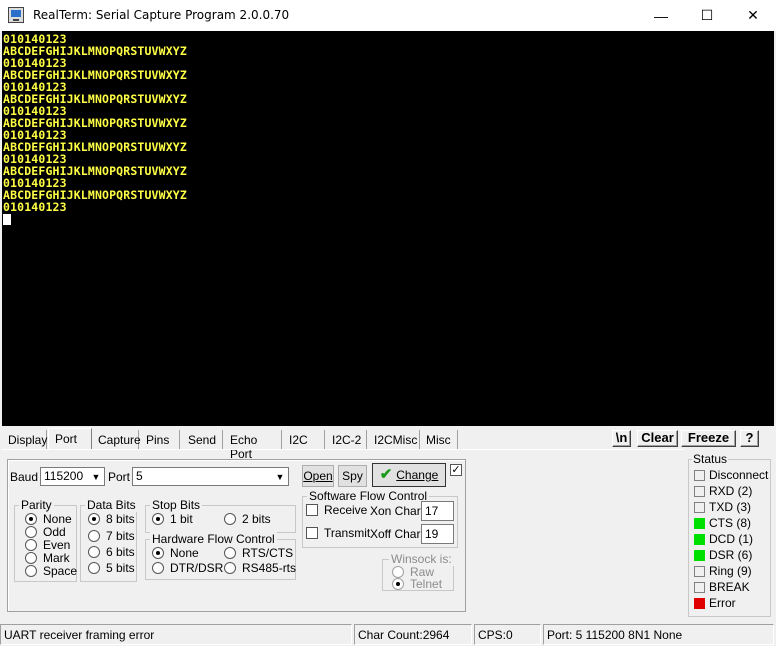  I want to click on help-button: ?, so click(749, 438).